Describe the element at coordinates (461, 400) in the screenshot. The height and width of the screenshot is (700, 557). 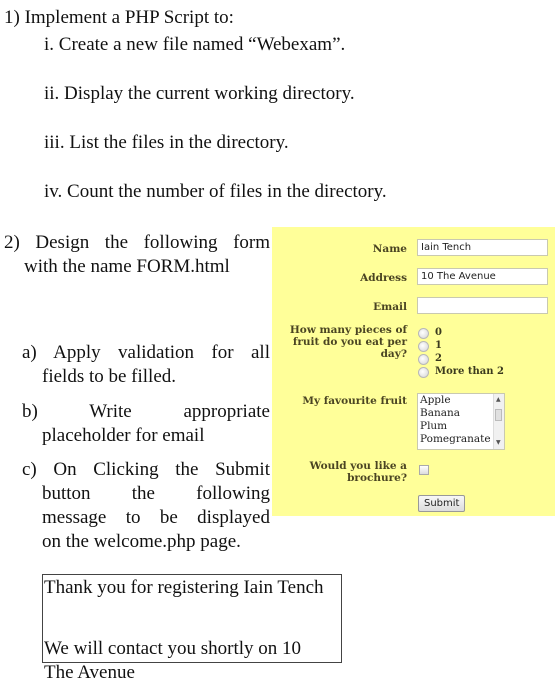
I see `listbox-option: Apple` at that location.